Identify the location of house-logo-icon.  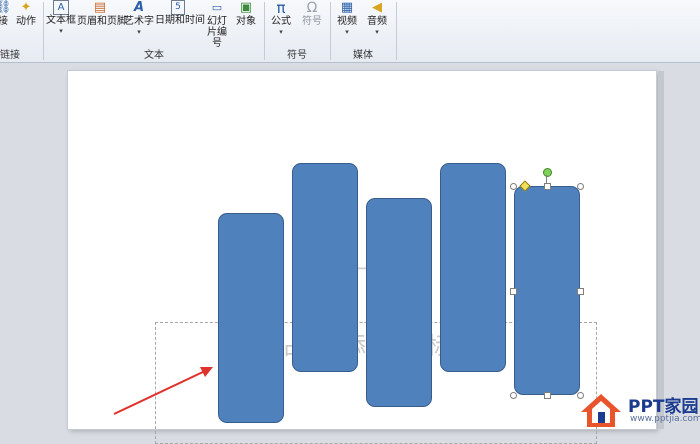
(601, 410).